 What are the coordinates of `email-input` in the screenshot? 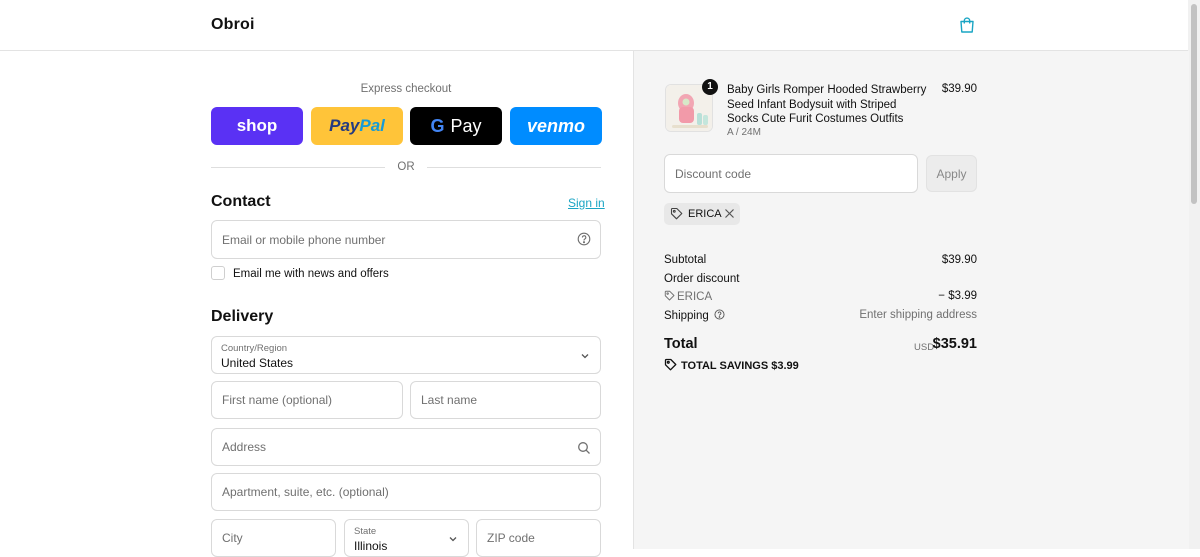 It's located at (406, 239).